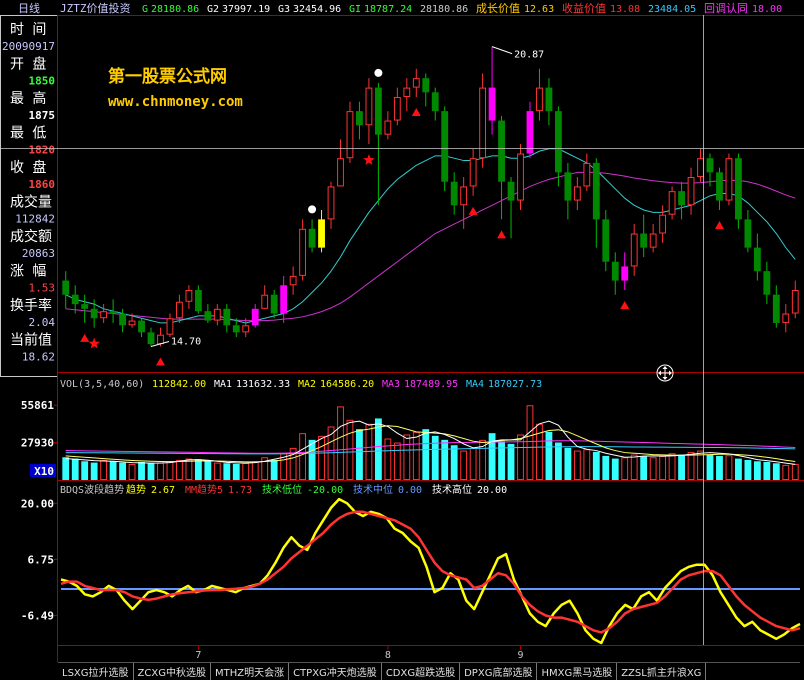 The image size is (804, 680). What do you see at coordinates (92, 489) in the screenshot?
I see `indicator-title: BDQS波段趋势` at bounding box center [92, 489].